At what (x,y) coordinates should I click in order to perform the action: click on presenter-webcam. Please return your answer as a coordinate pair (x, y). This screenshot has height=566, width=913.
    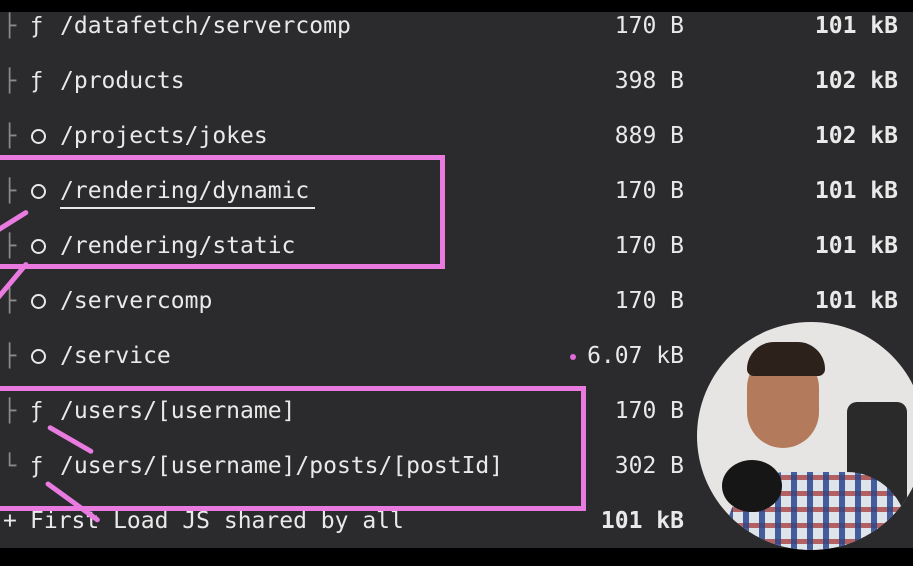
    Looking at the image, I should click on (805, 436).